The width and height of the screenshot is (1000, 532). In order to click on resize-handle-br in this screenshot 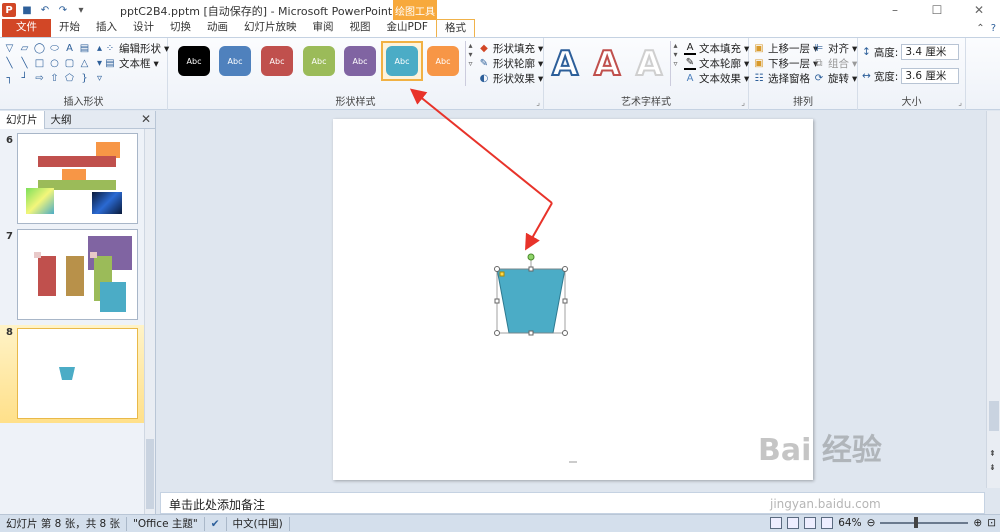, I will do `click(565, 333)`.